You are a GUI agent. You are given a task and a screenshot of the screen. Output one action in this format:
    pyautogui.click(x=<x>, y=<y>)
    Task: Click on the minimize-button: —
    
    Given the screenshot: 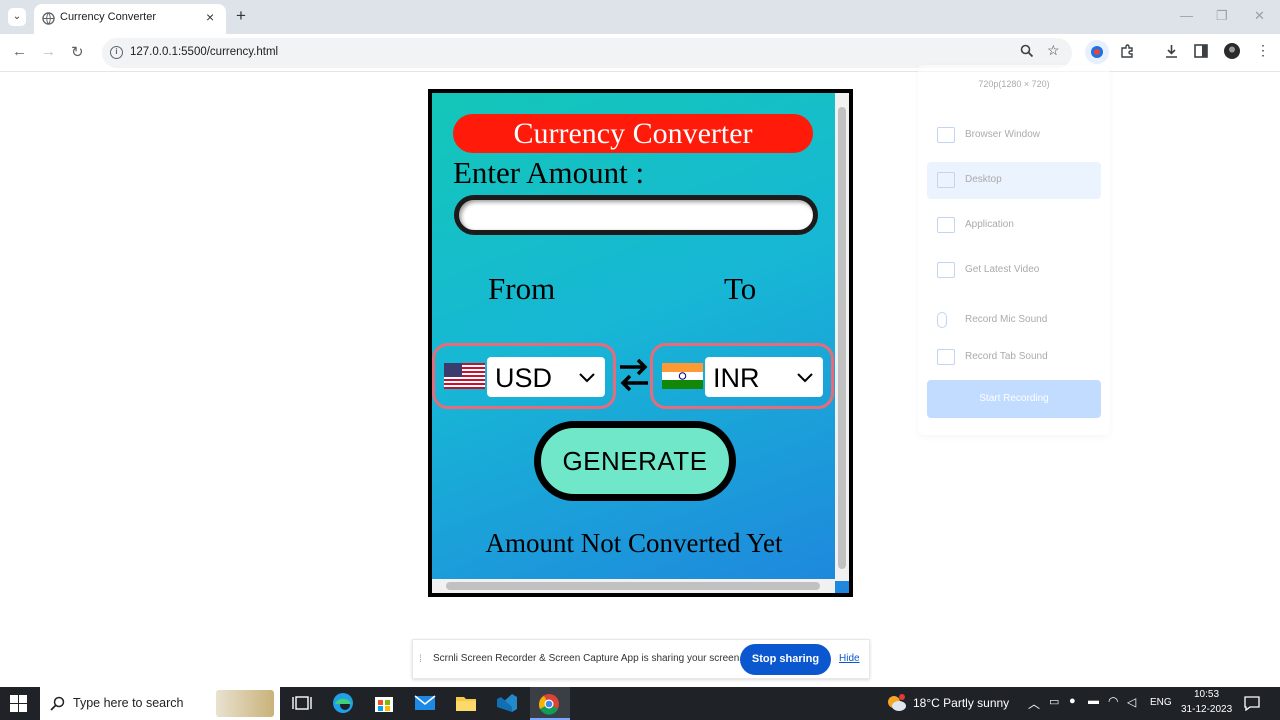 What is the action you would take?
    pyautogui.click(x=1186, y=15)
    